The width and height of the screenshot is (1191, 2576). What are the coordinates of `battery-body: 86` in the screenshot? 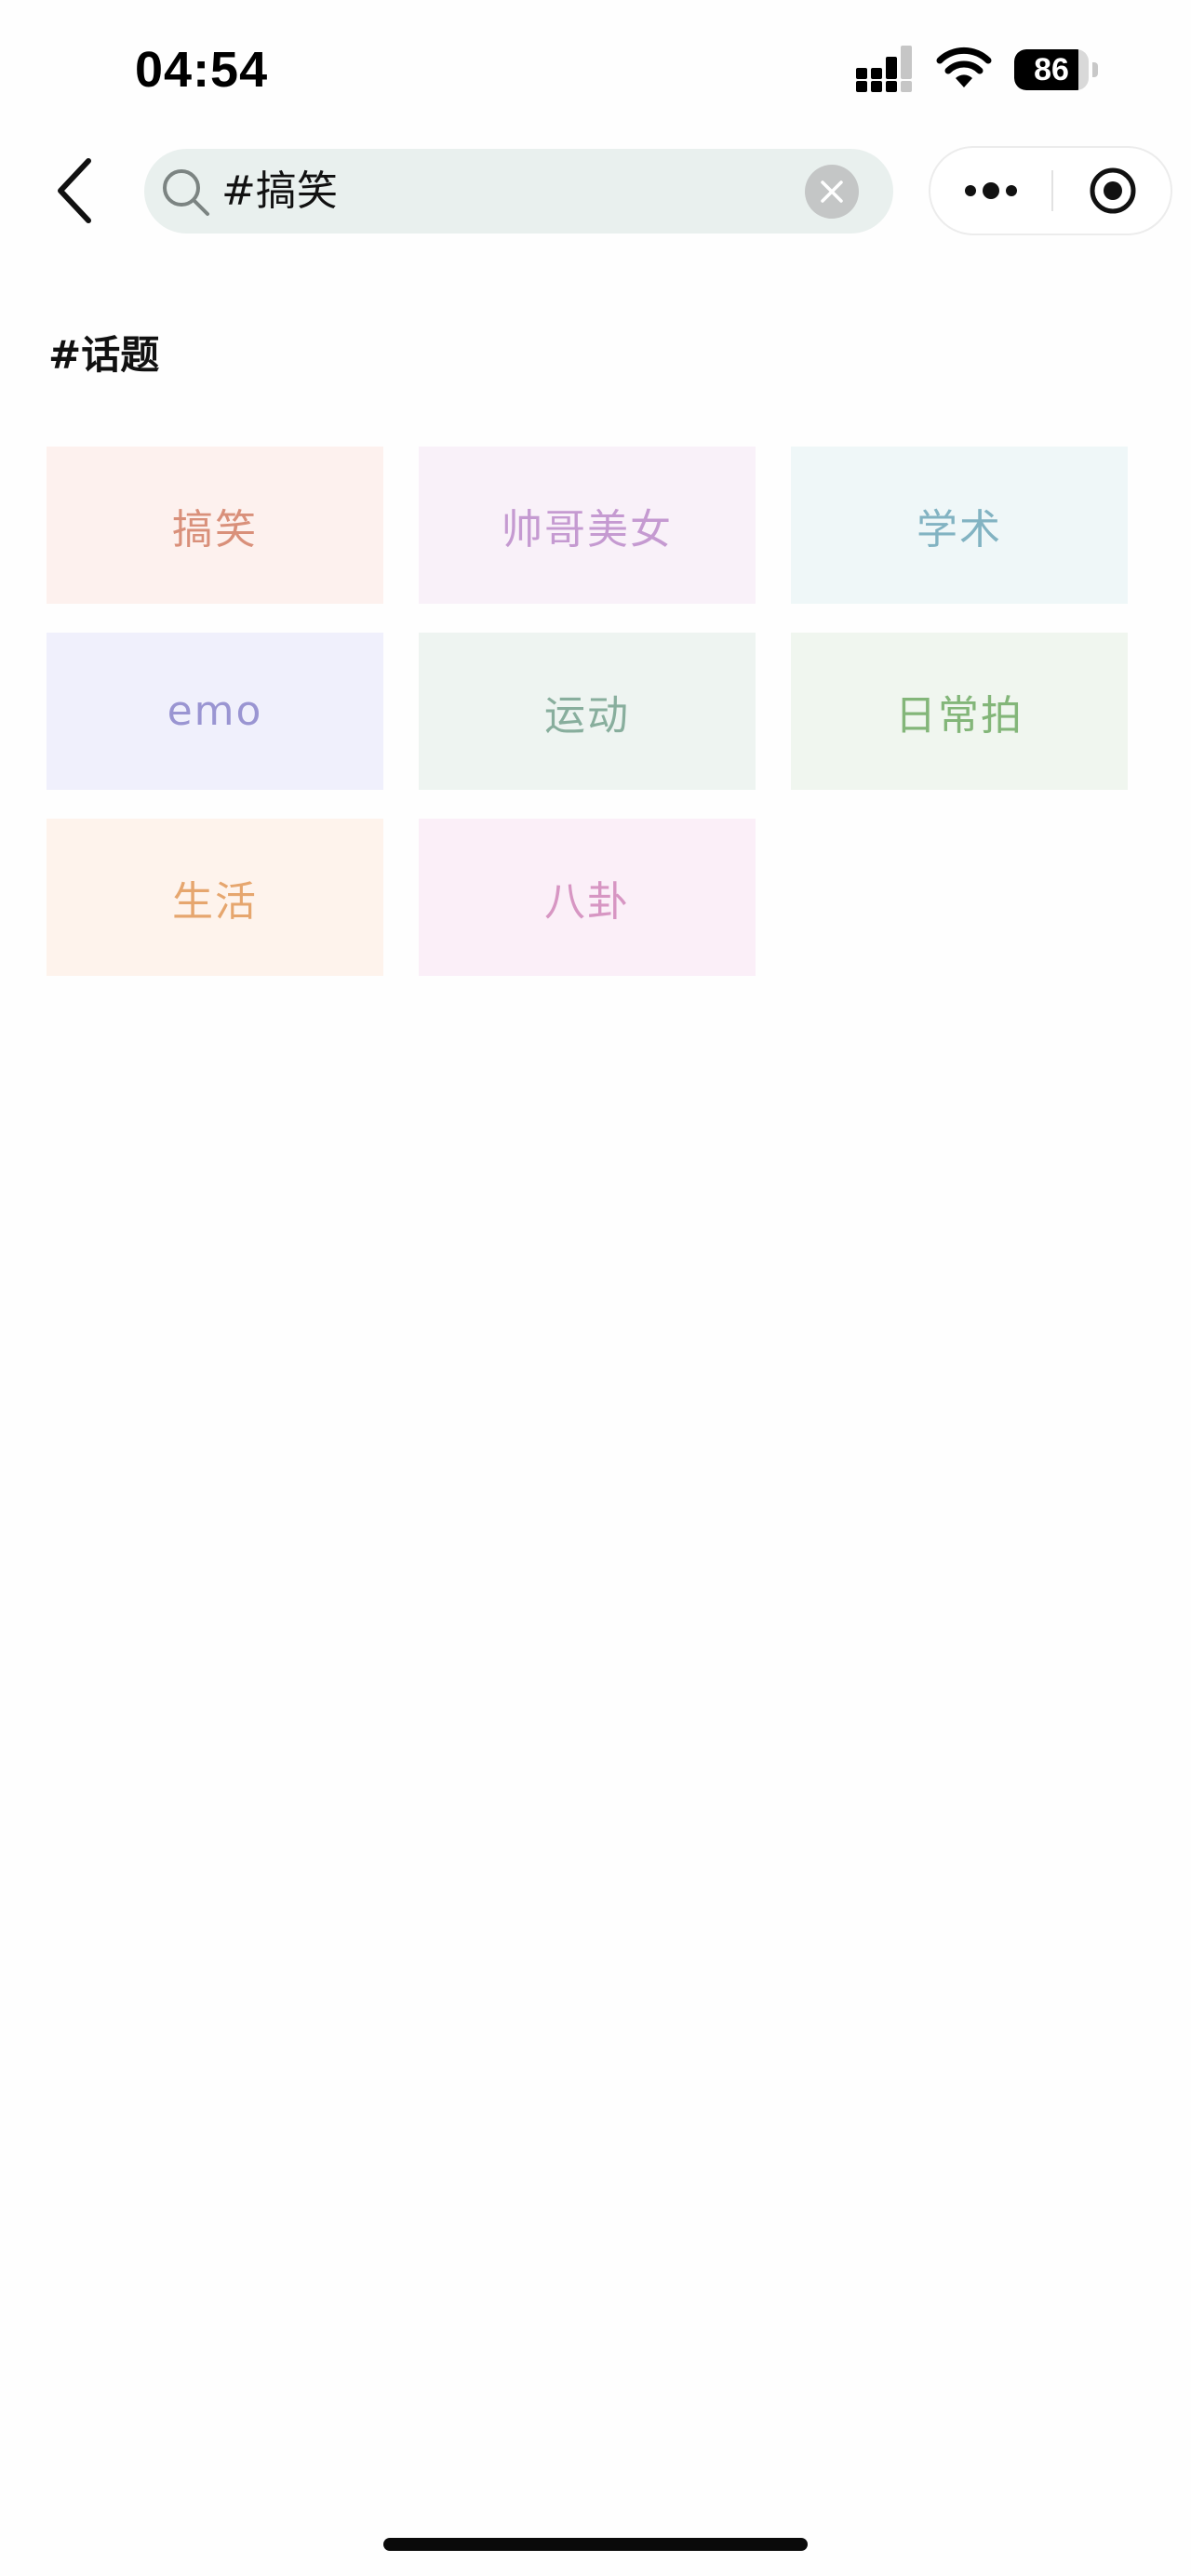 It's located at (1051, 69).